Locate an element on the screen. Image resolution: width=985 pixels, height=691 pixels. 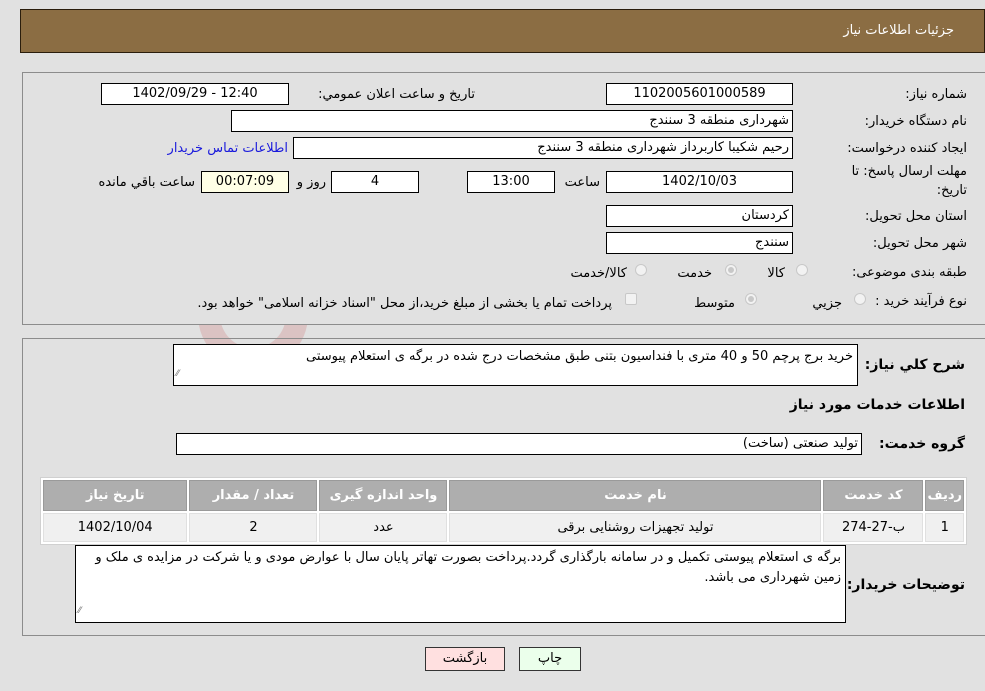
need-number-label: شماره نیاز: is located at coordinates (936, 94).